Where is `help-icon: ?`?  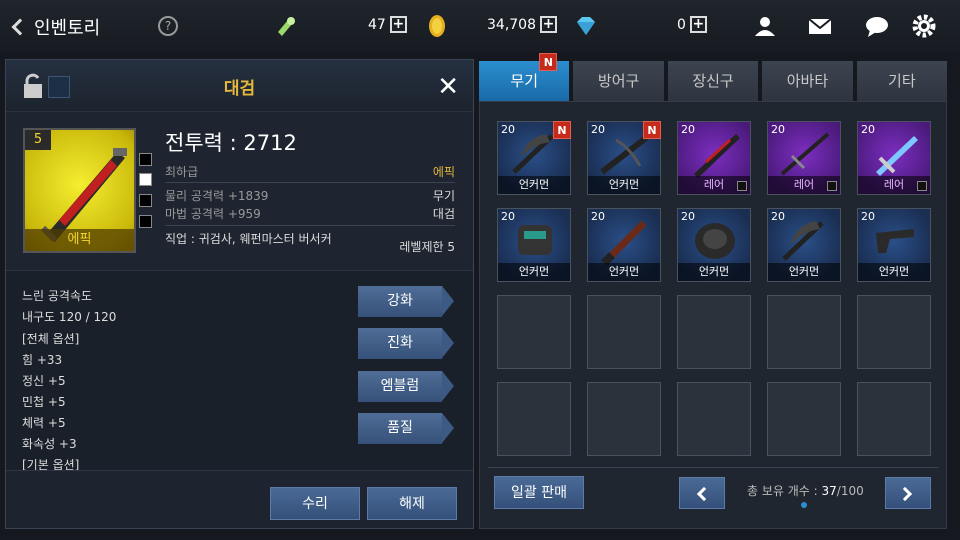 help-icon: ? is located at coordinates (168, 26).